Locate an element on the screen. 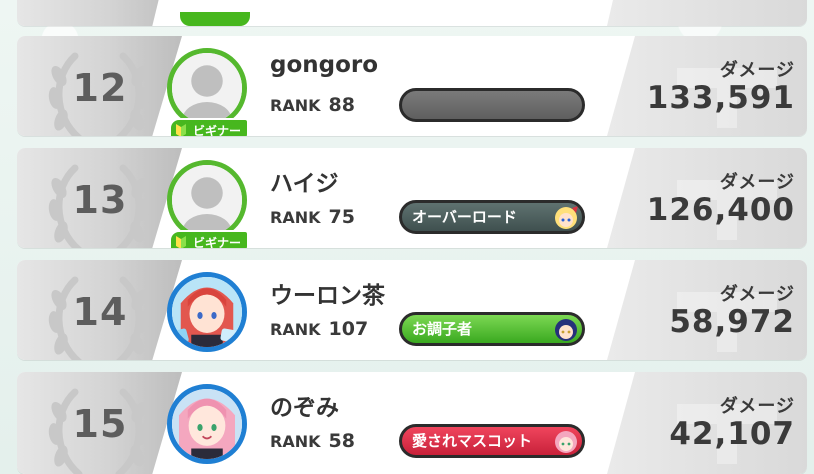 The image size is (814, 474). rank-value: 58 is located at coordinates (341, 441).